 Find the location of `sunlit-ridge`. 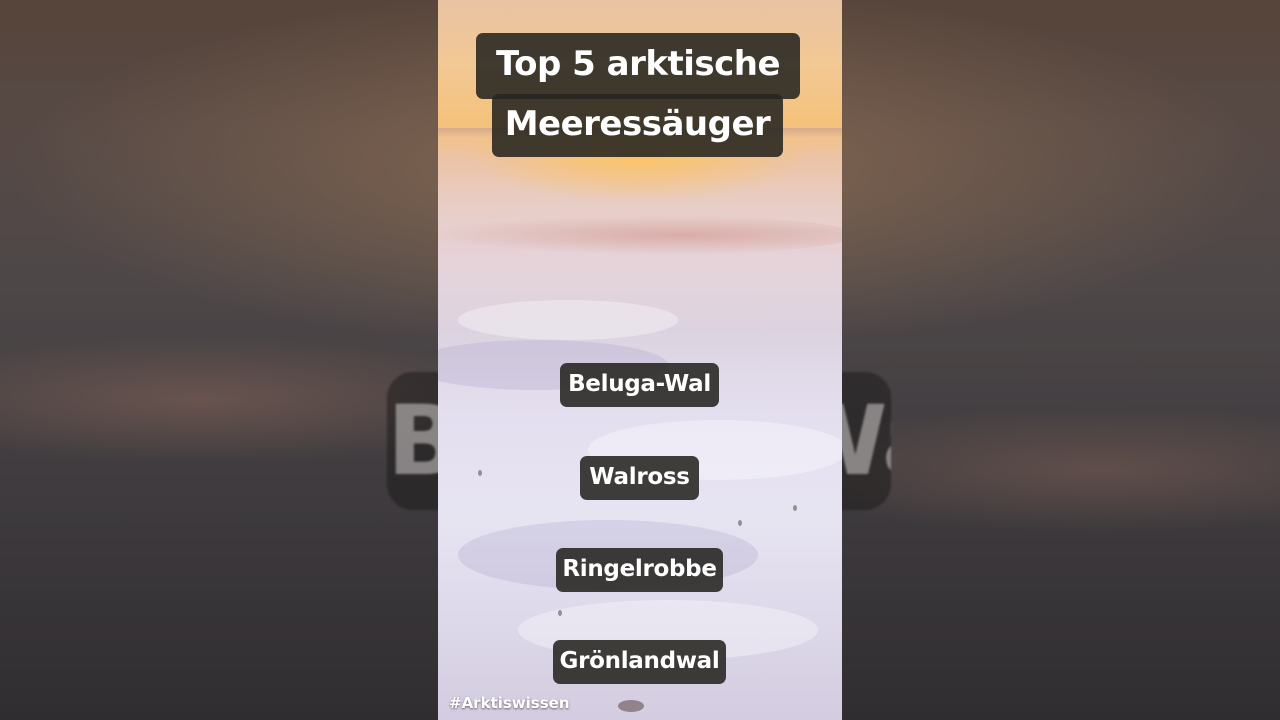

sunlit-ridge is located at coordinates (640, 235).